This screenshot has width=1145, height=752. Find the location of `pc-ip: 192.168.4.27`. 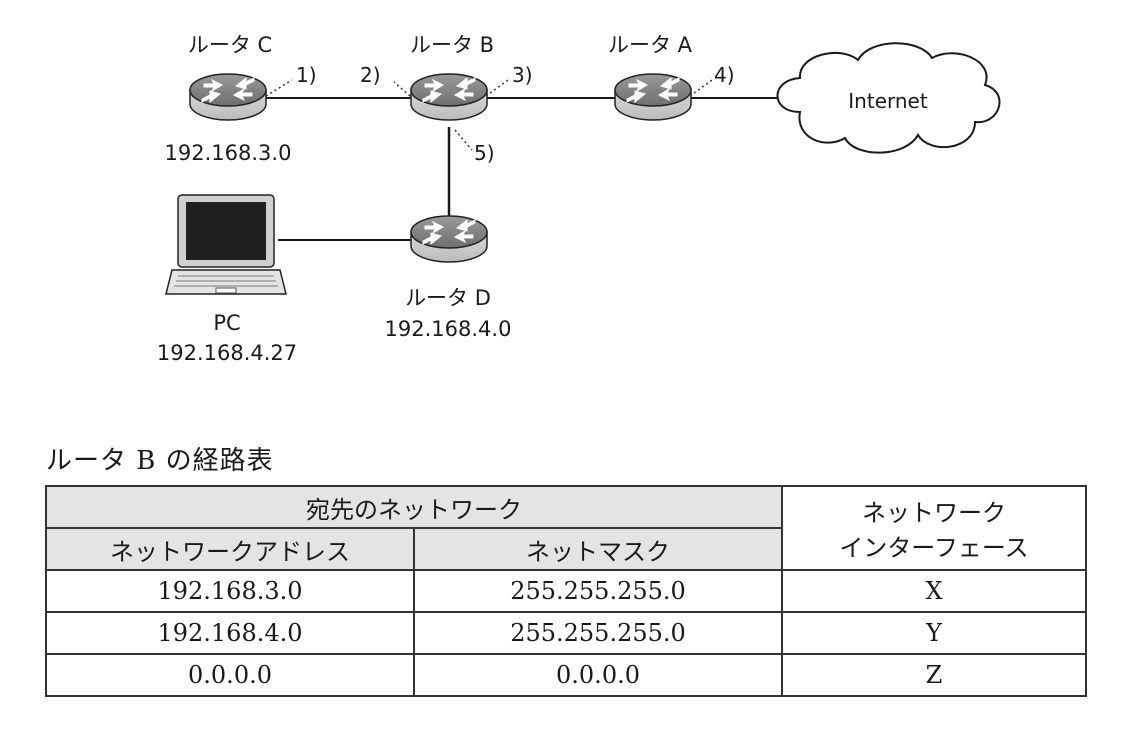

pc-ip: 192.168.4.27 is located at coordinates (227, 353).